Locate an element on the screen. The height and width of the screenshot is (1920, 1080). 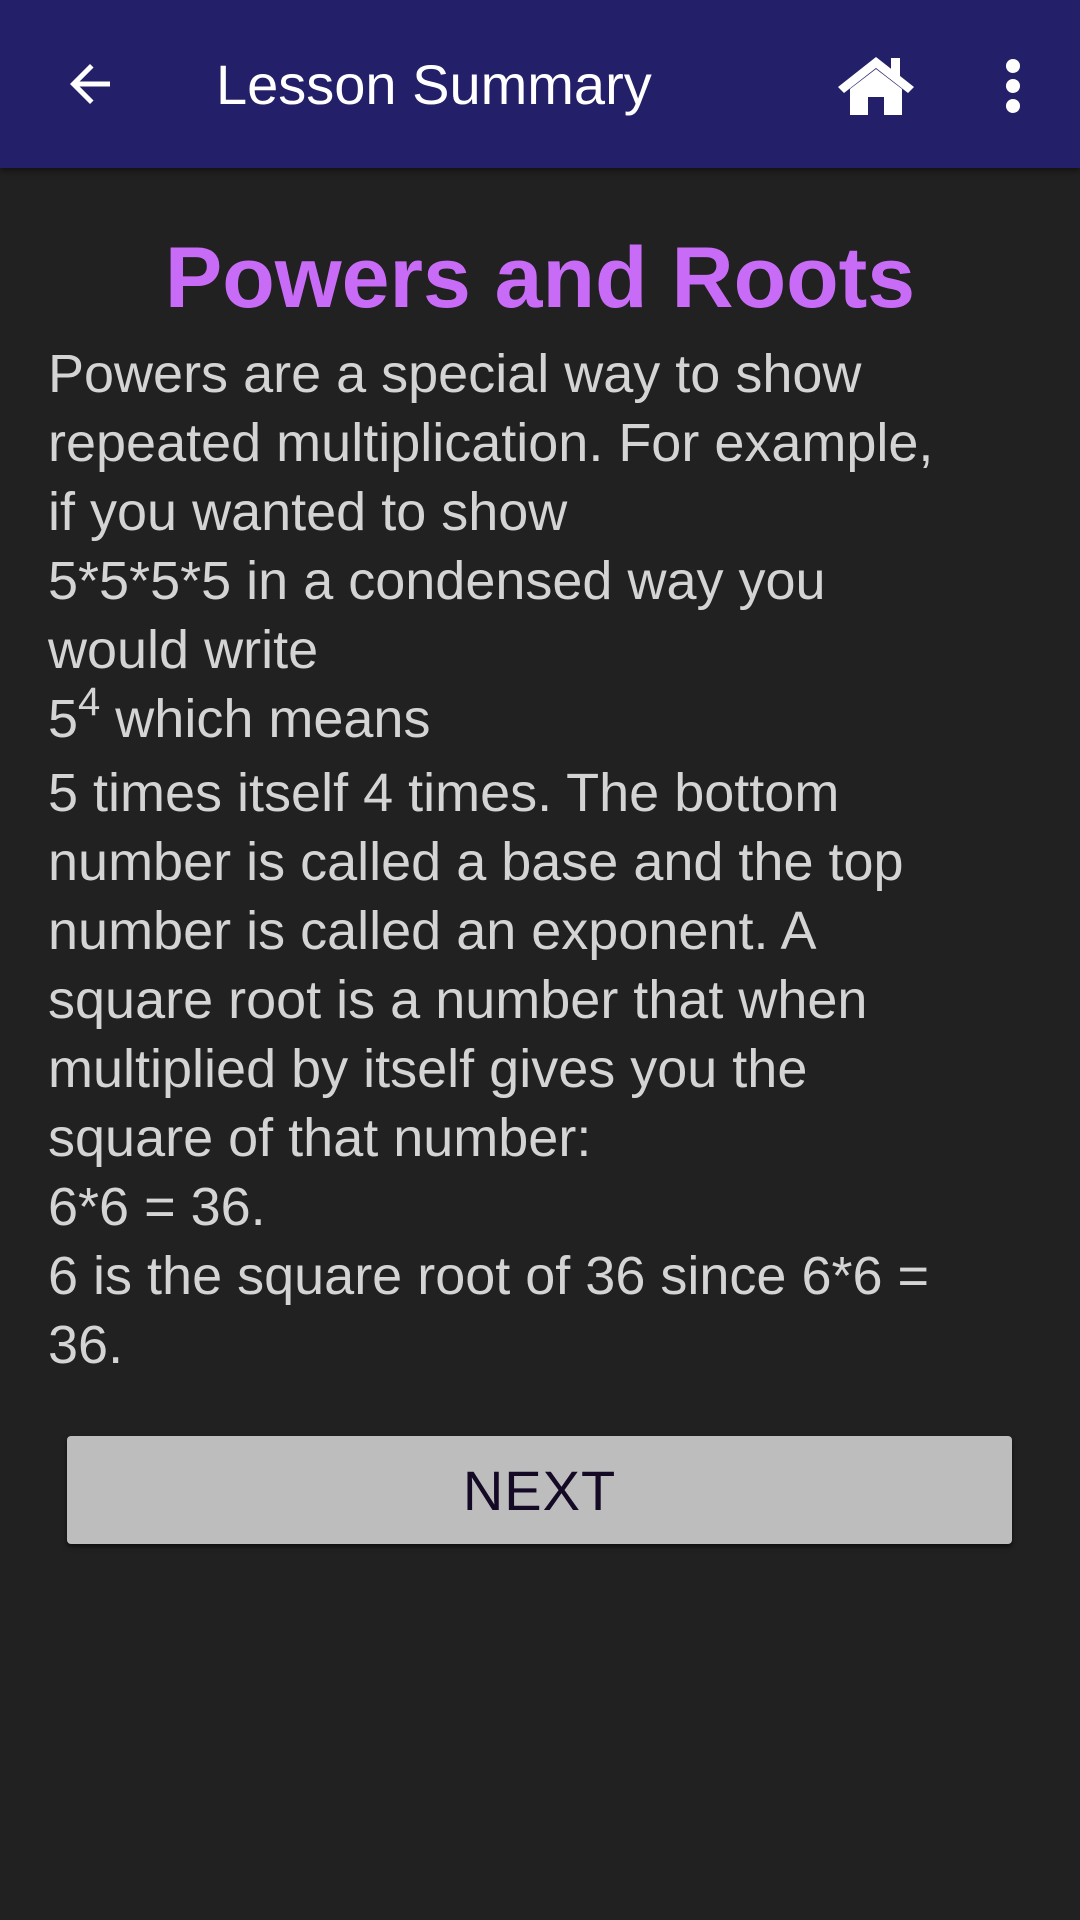
app-bar: Lesson Summary is located at coordinates (540, 84).